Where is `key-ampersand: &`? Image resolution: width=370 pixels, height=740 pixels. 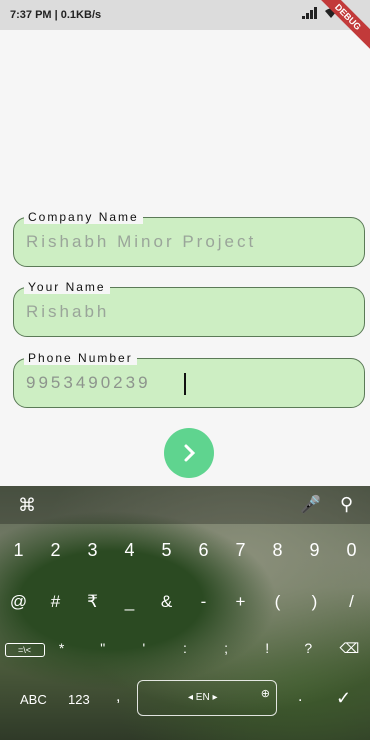
key-ampersand: & is located at coordinates (167, 602).